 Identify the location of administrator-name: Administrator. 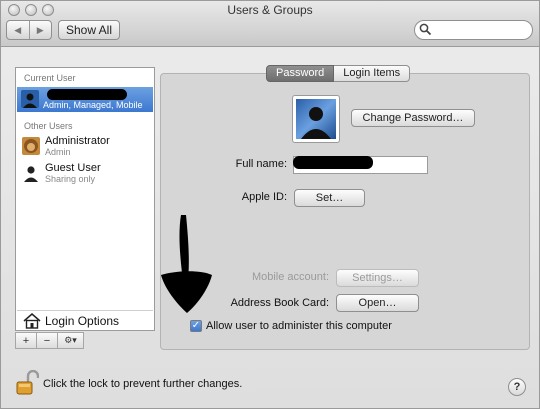
(77, 141).